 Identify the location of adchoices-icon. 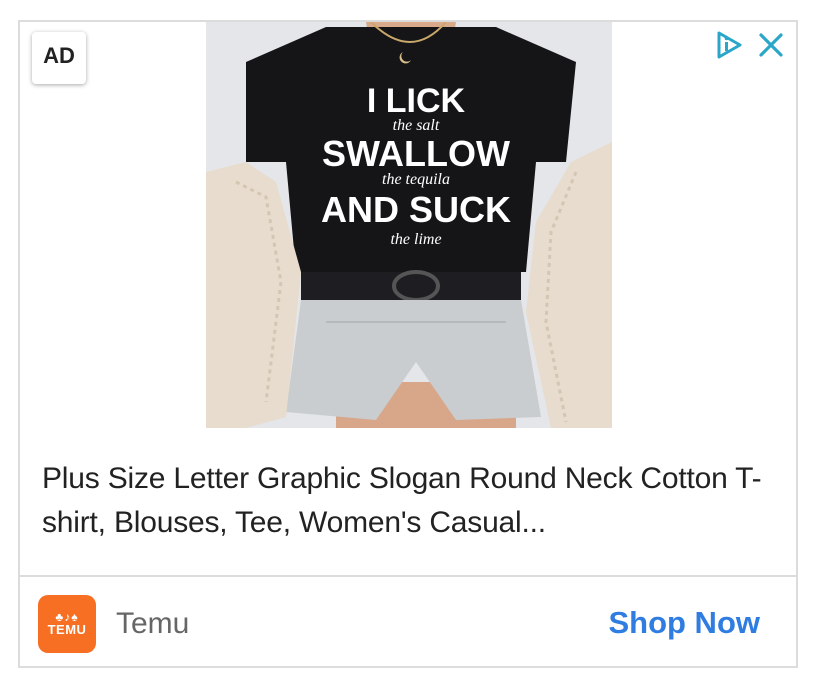
(729, 45).